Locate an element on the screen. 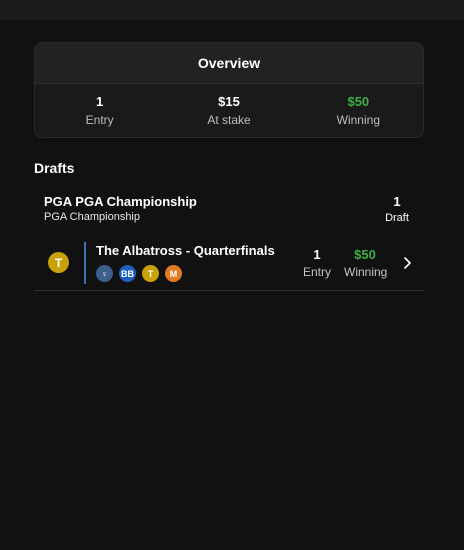 The width and height of the screenshot is (464, 550). stat-value: $15 is located at coordinates (229, 101).